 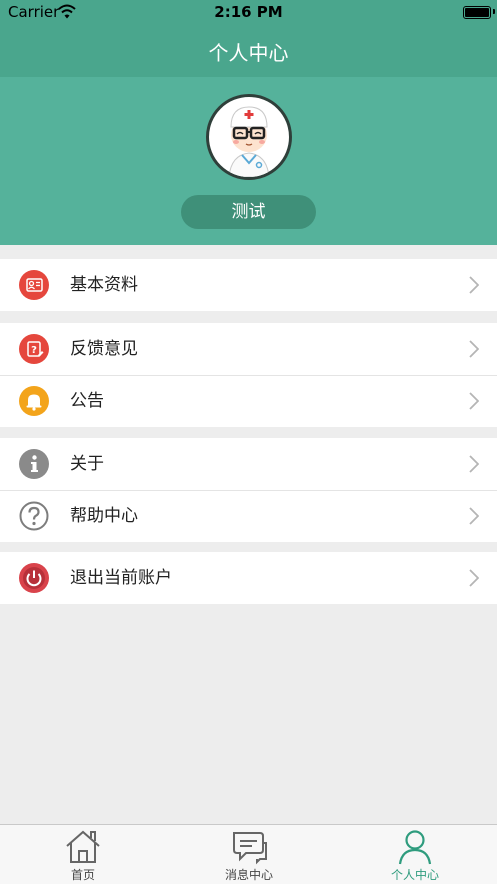 What do you see at coordinates (87, 401) in the screenshot?
I see `menu-item-label: 公告` at bounding box center [87, 401].